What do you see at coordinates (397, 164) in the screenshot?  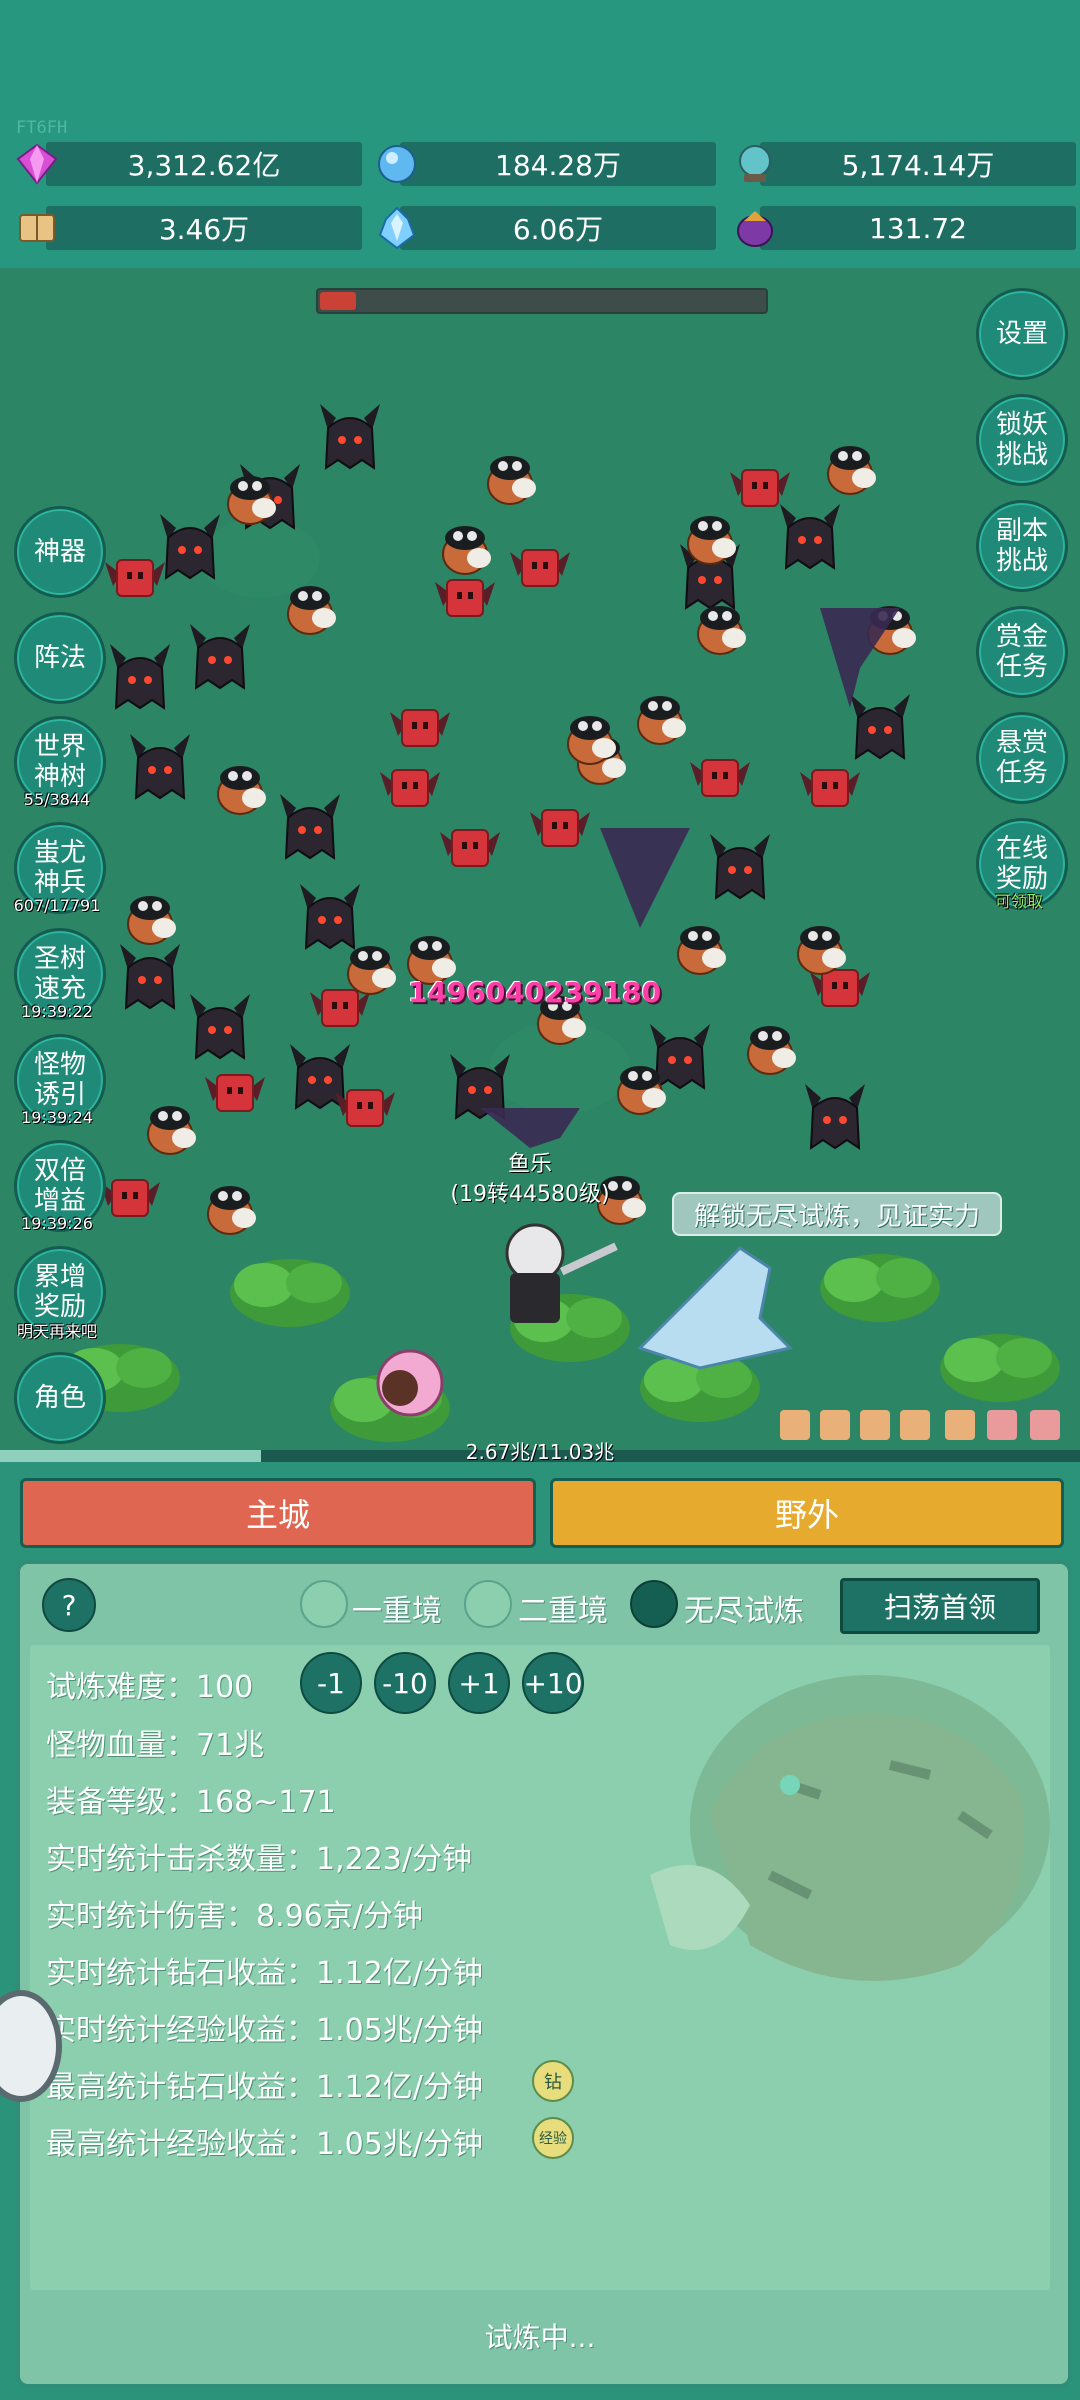 I see `blue-gem-icon` at bounding box center [397, 164].